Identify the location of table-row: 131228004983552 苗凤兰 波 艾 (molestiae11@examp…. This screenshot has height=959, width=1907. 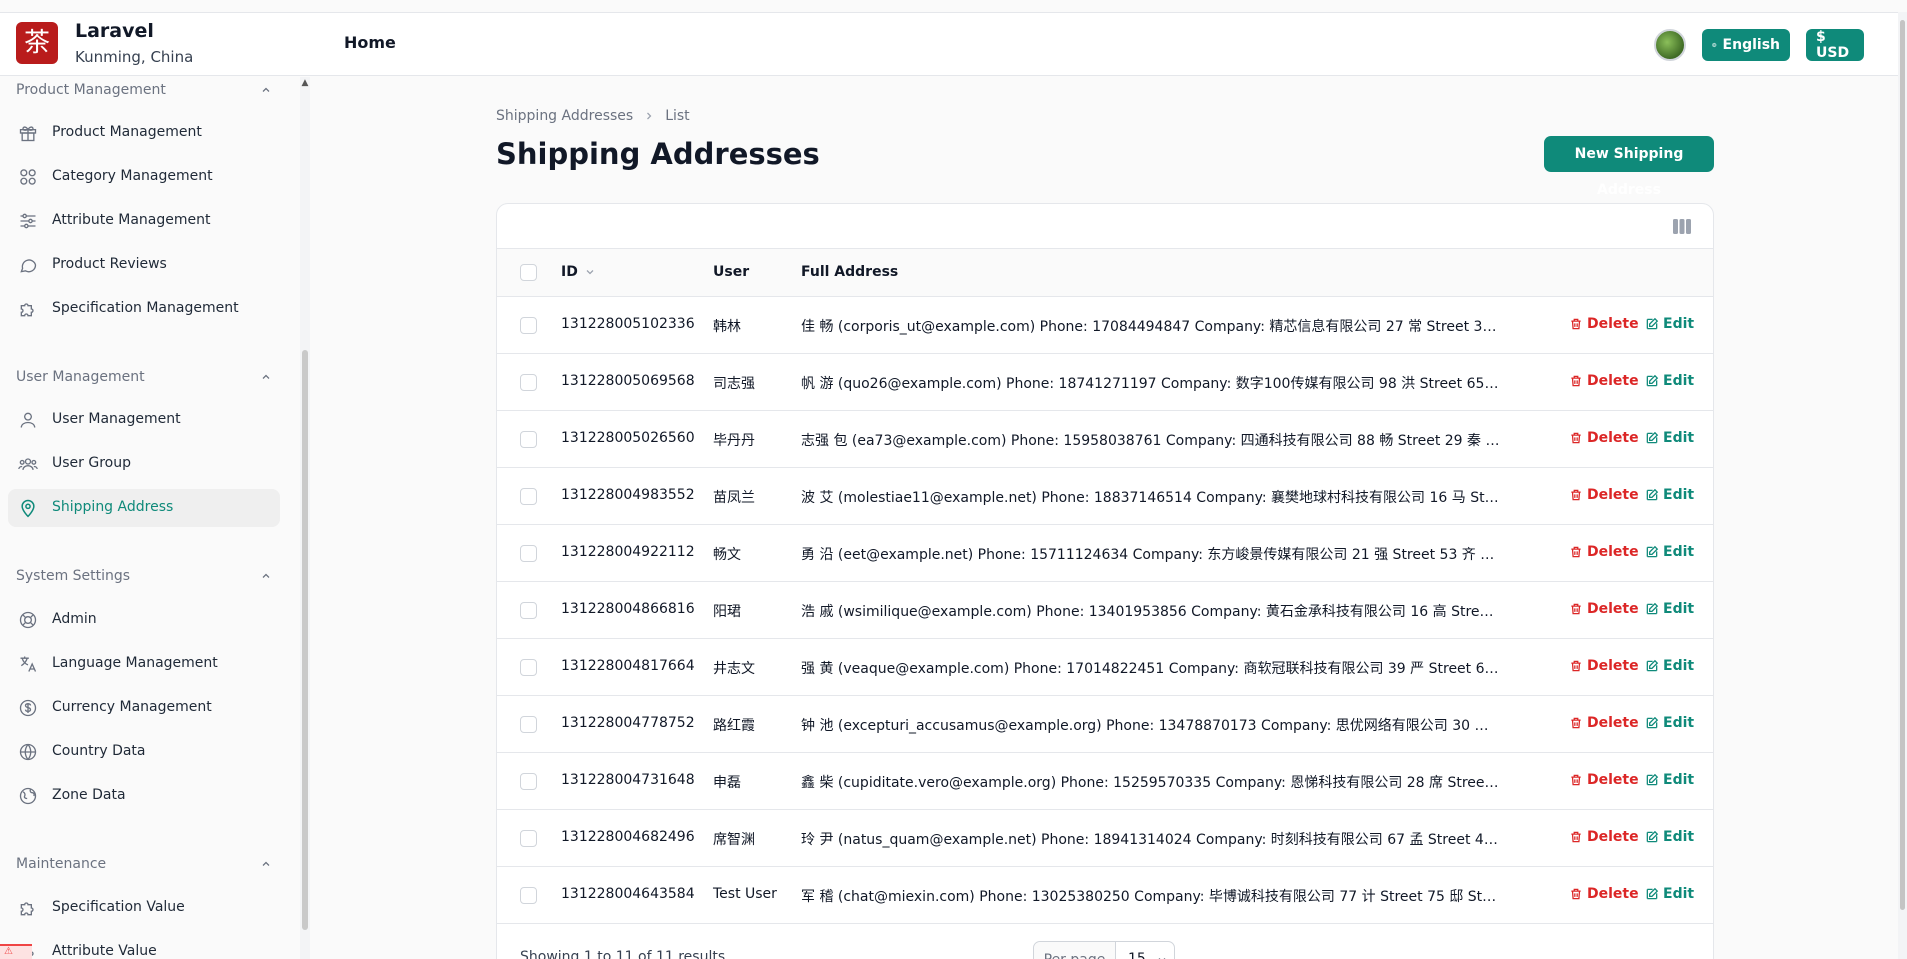
(1105, 496).